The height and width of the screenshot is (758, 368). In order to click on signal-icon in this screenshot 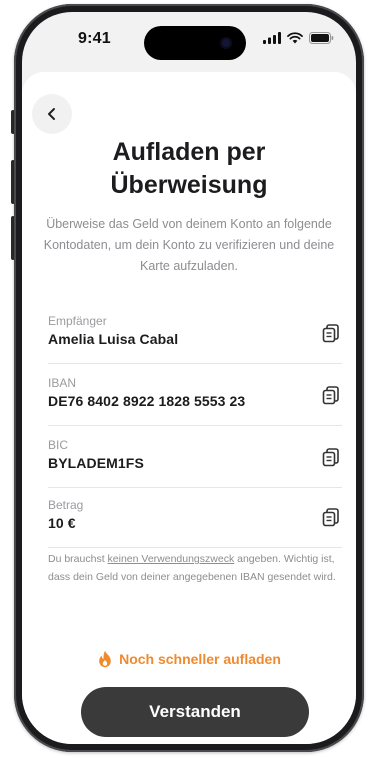, I will do `click(272, 38)`.